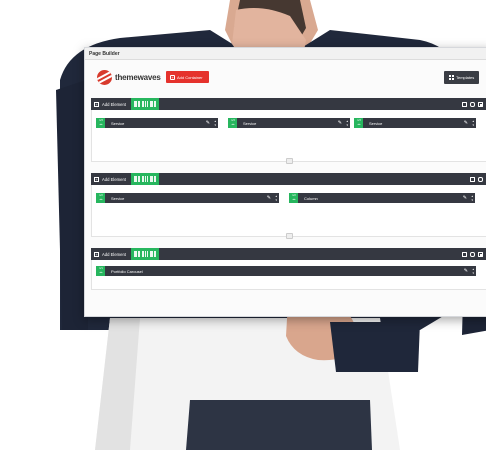 The width and height of the screenshot is (486, 450). I want to click on templates-button: Templates, so click(461, 77).